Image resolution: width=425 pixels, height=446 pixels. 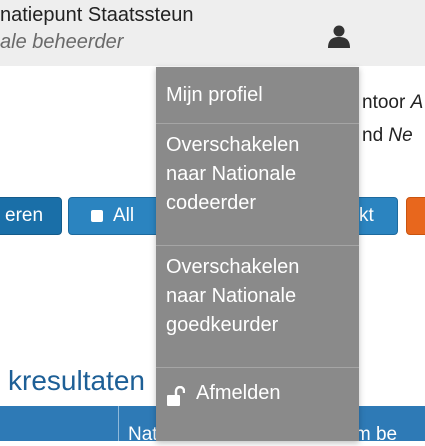 I want to click on office-value: A, so click(x=417, y=102).